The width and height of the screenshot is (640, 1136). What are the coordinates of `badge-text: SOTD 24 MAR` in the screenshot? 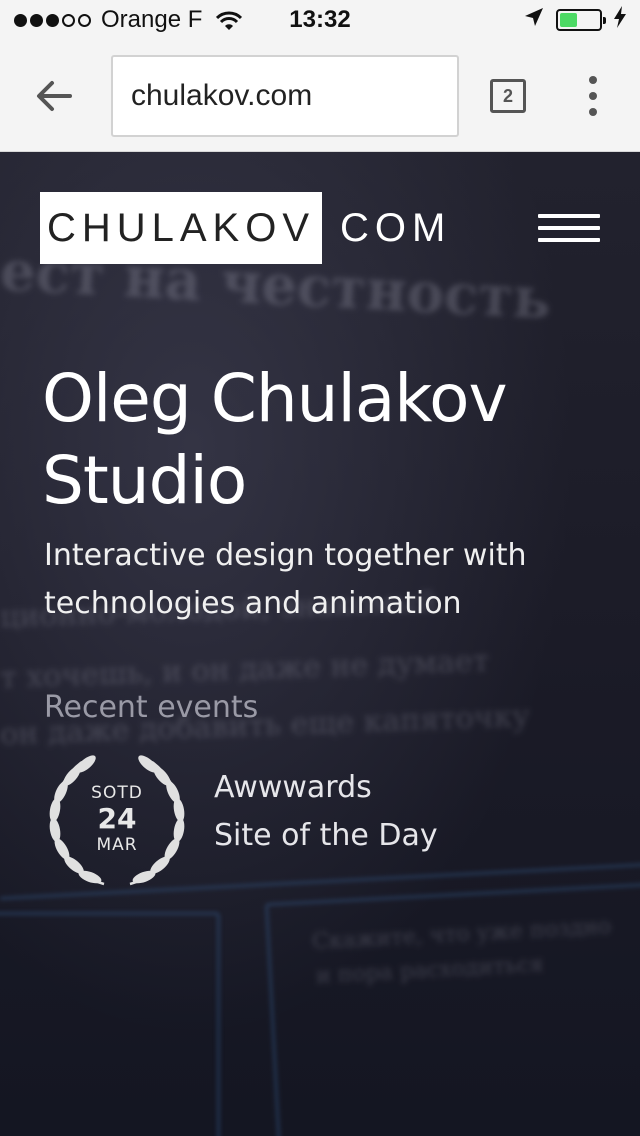 It's located at (117, 821).